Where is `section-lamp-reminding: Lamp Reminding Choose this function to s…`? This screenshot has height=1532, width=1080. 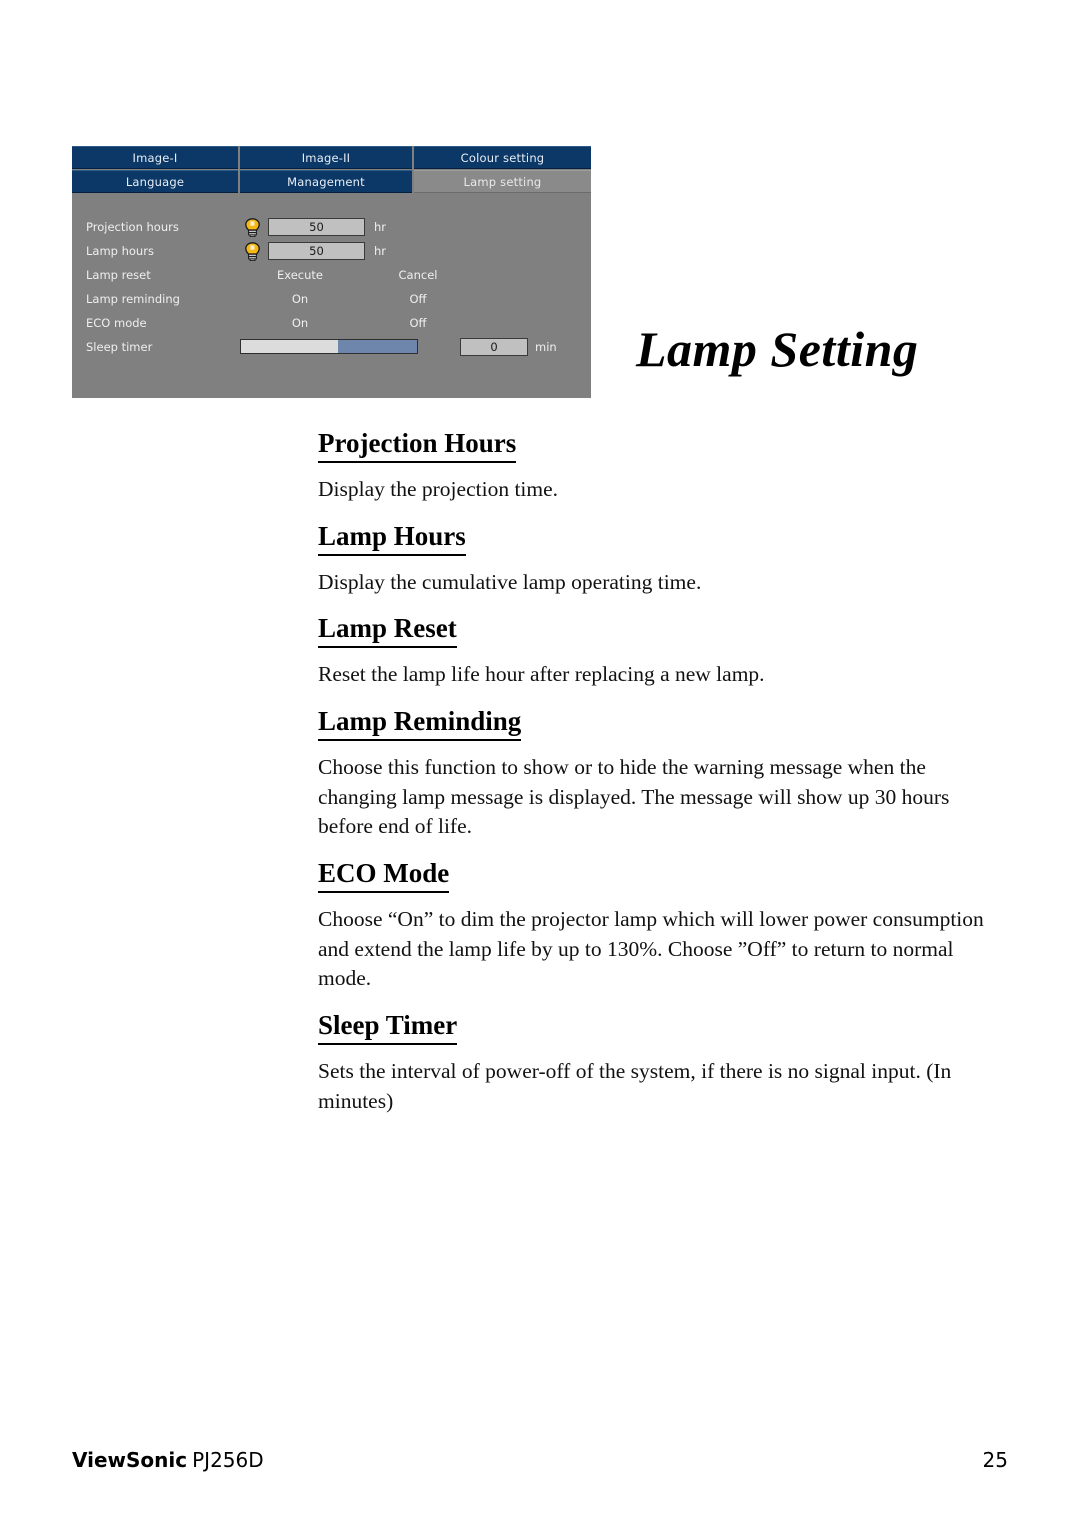 section-lamp-reminding: Lamp Reminding Choose this function to s… is located at coordinates (663, 774).